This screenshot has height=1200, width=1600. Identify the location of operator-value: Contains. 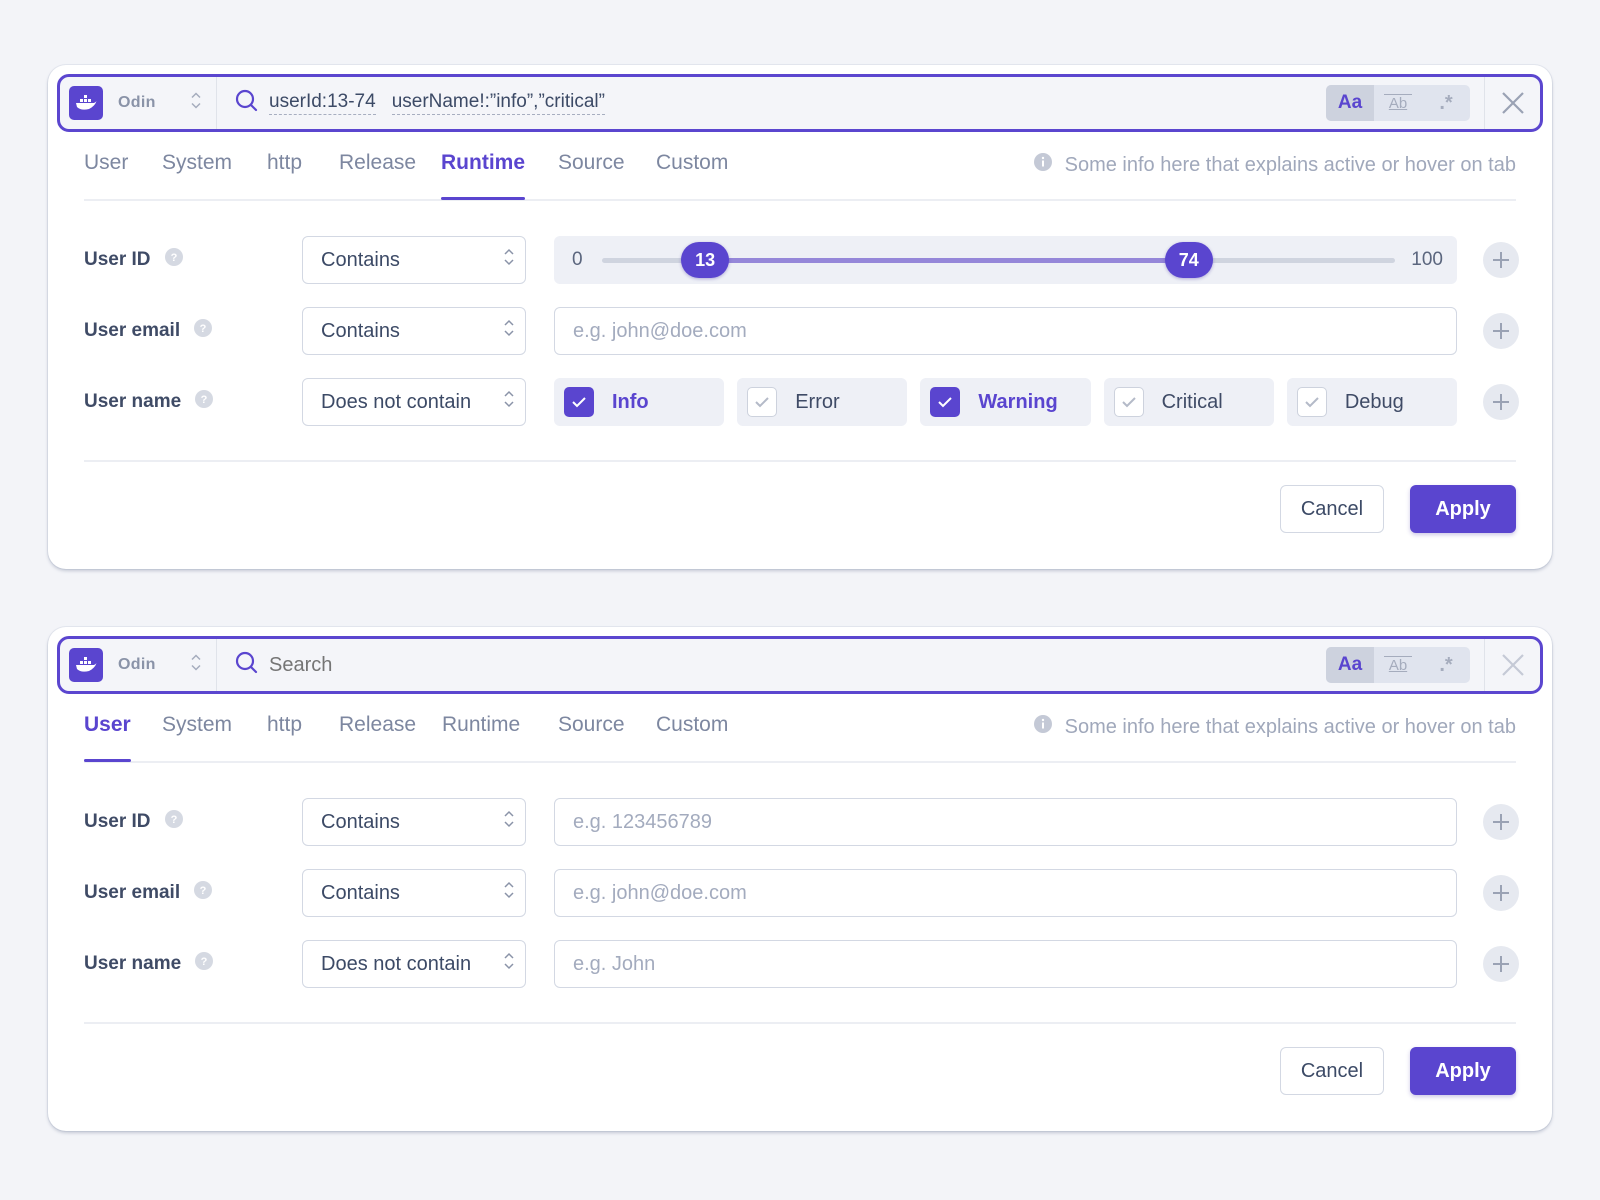
(360, 892).